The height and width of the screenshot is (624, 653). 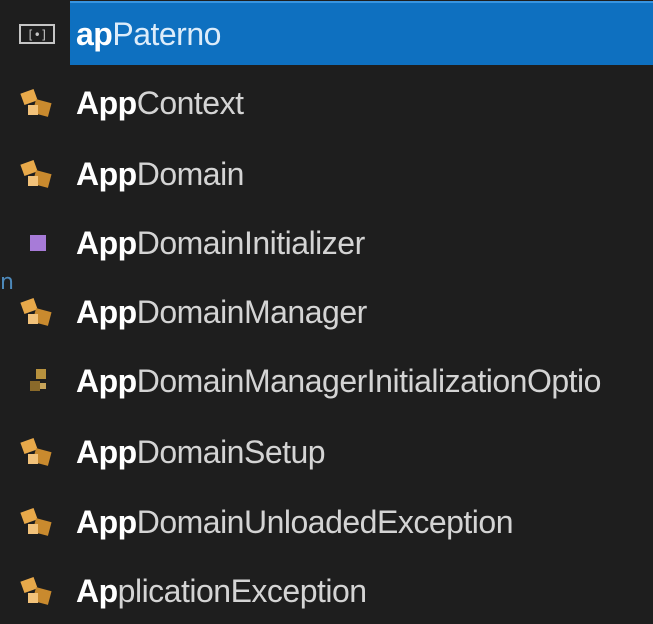 I want to click on completion-item-label: App Domain, so click(x=361, y=174).